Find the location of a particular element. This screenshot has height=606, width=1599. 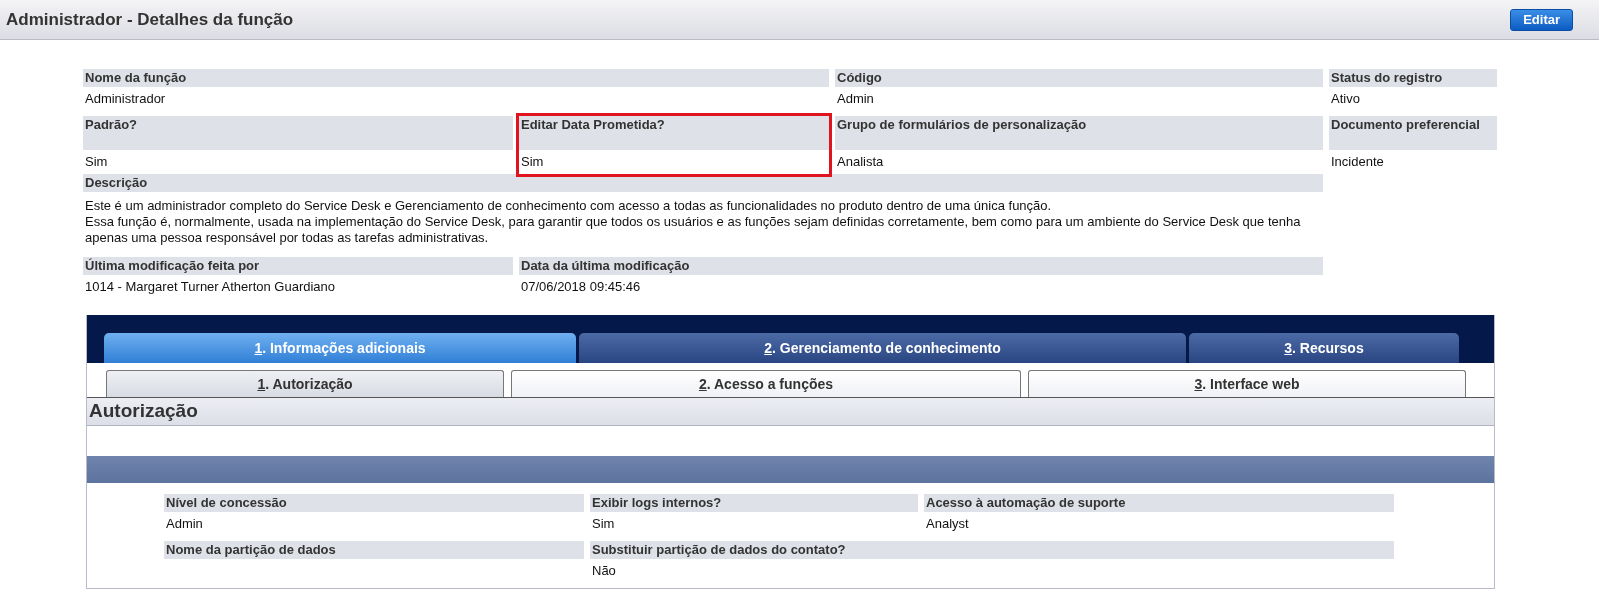

field-label: Editar Data Prometida? is located at coordinates (674, 133).